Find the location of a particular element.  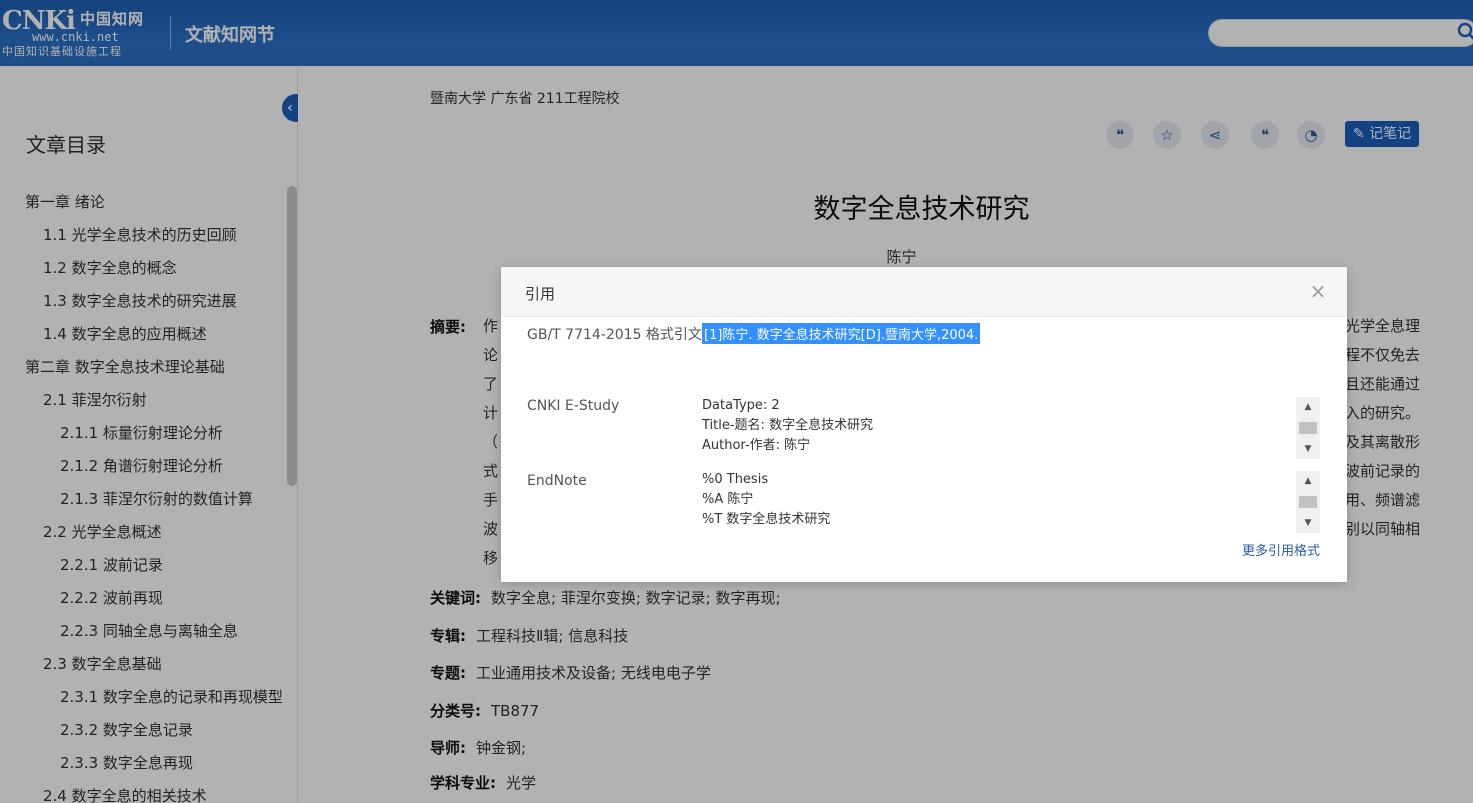

more-citation-formats-link: 更多引用格式 is located at coordinates (1281, 549).